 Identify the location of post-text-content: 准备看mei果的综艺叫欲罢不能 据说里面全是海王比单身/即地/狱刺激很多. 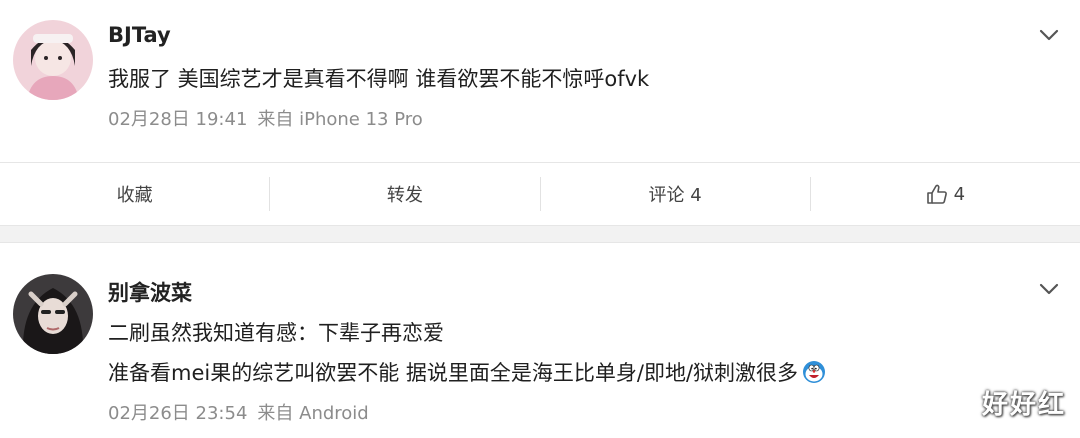
(453, 373).